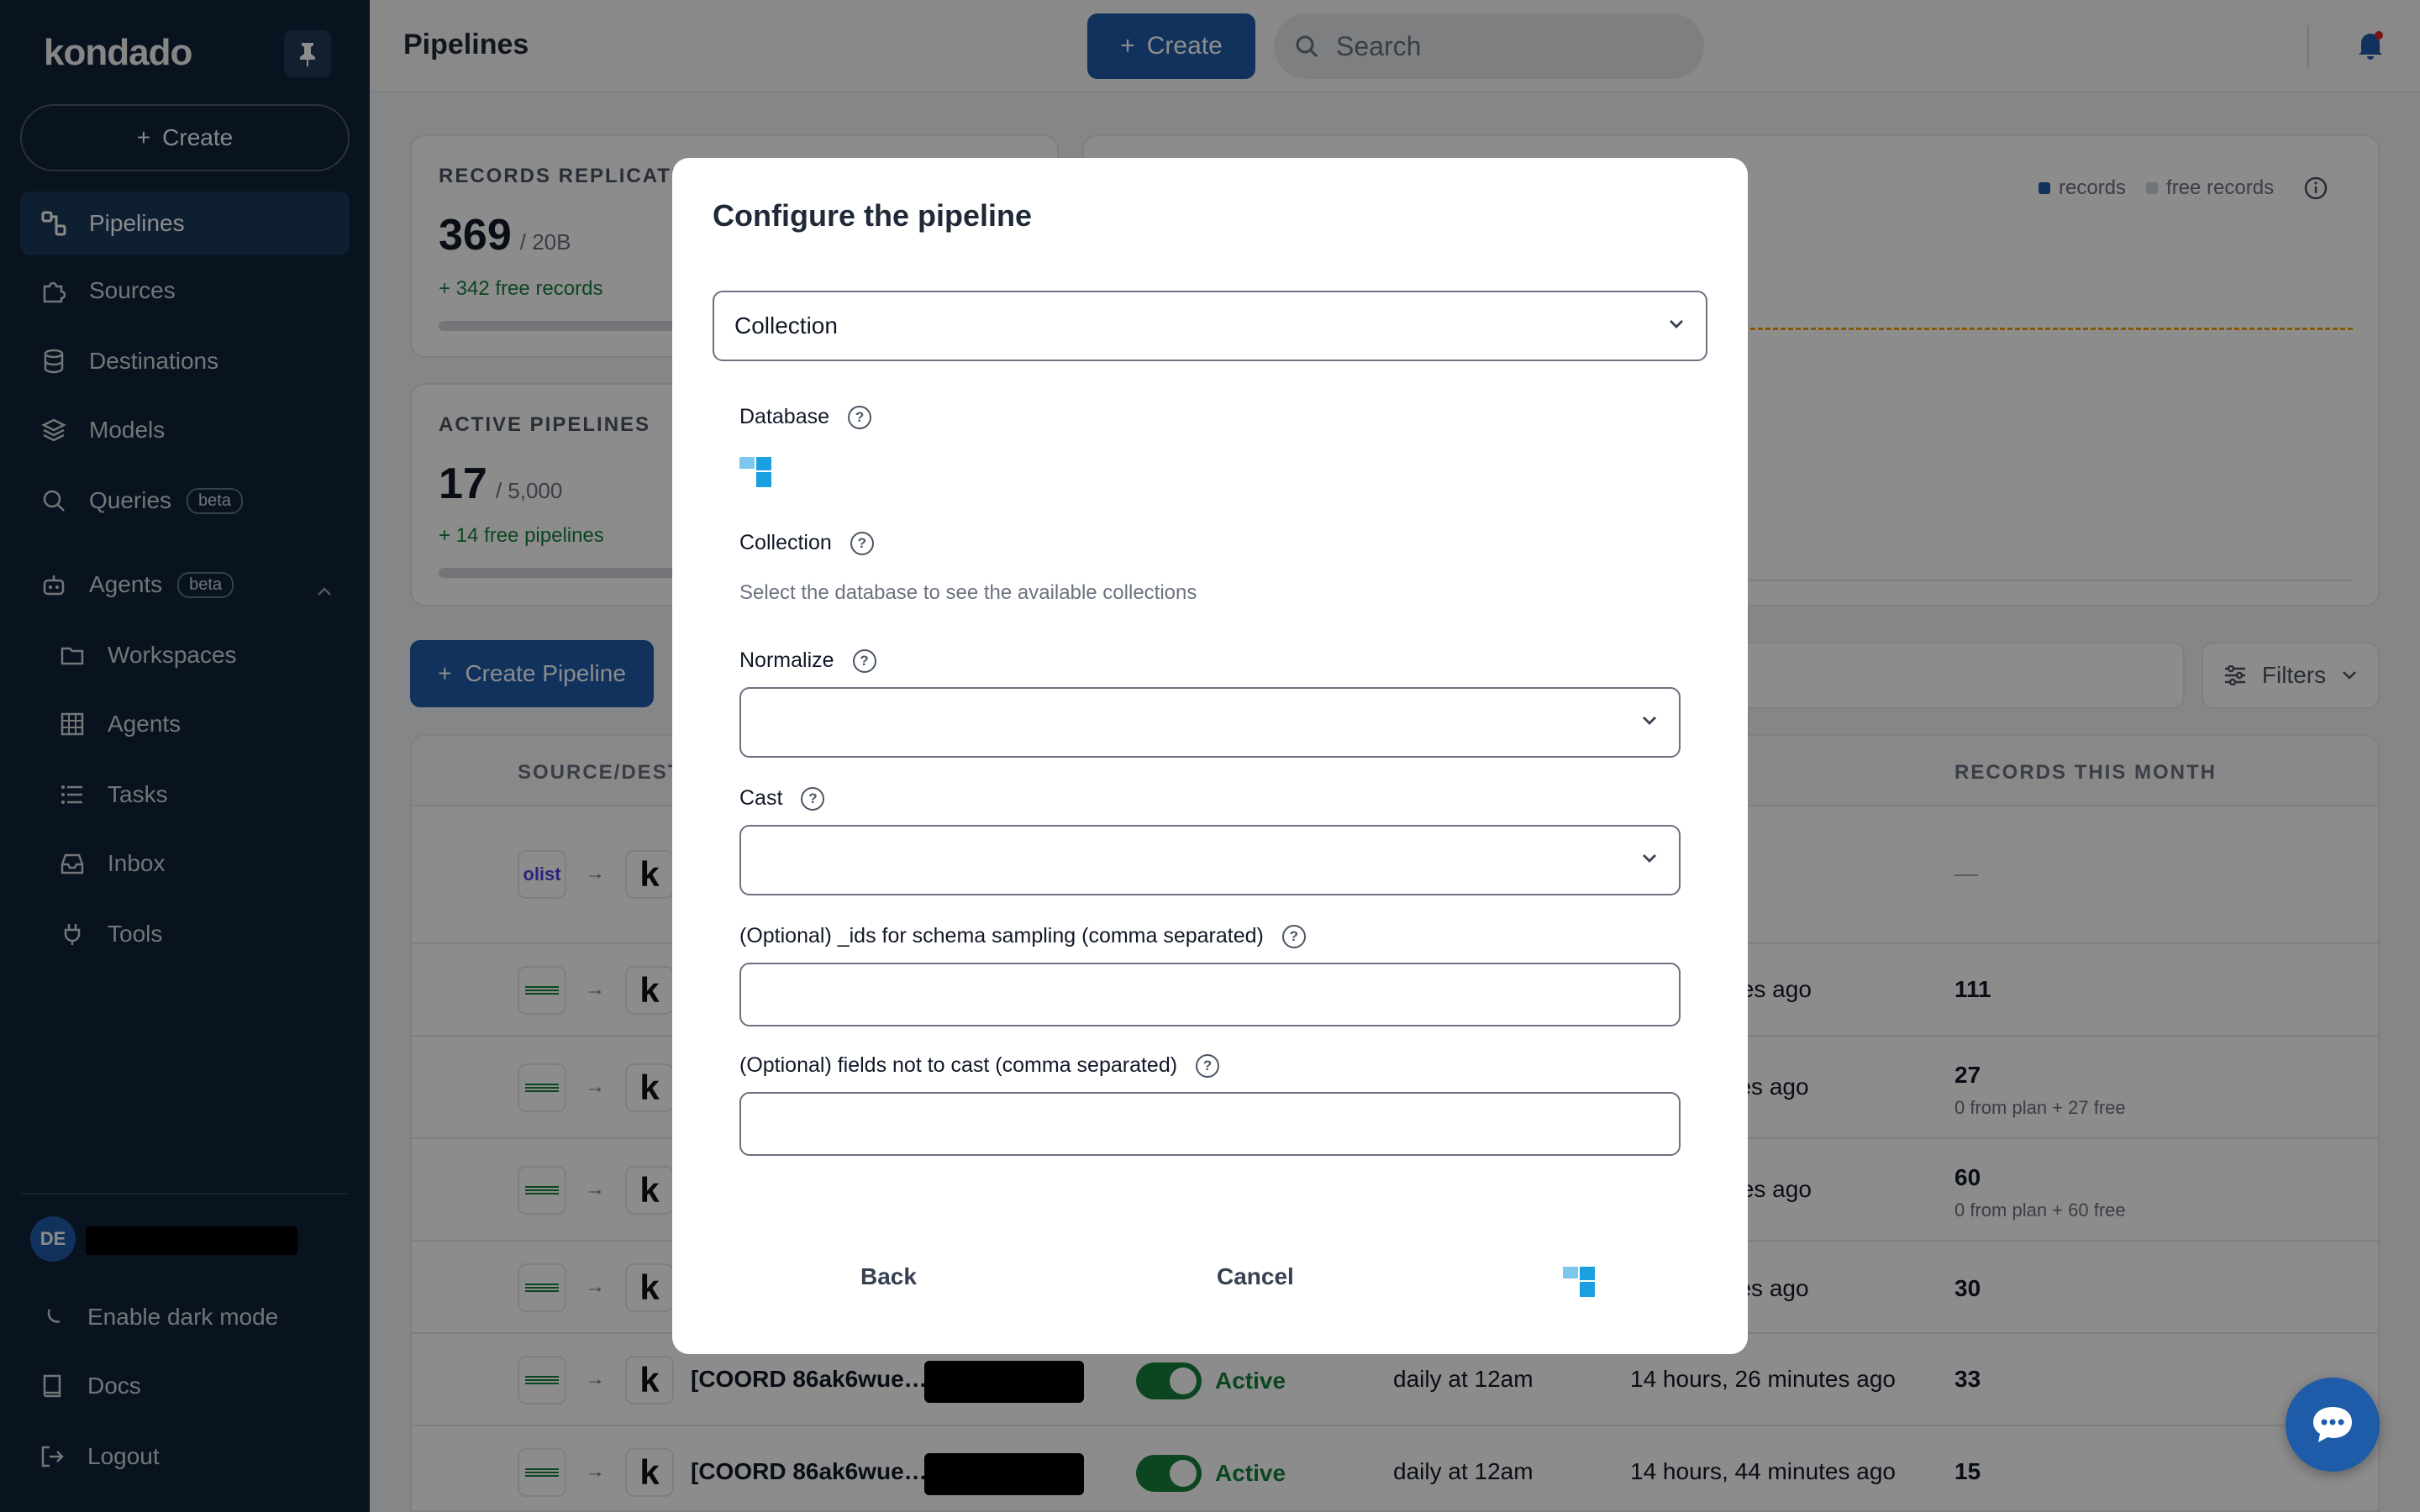  I want to click on database-label: Database, so click(784, 416).